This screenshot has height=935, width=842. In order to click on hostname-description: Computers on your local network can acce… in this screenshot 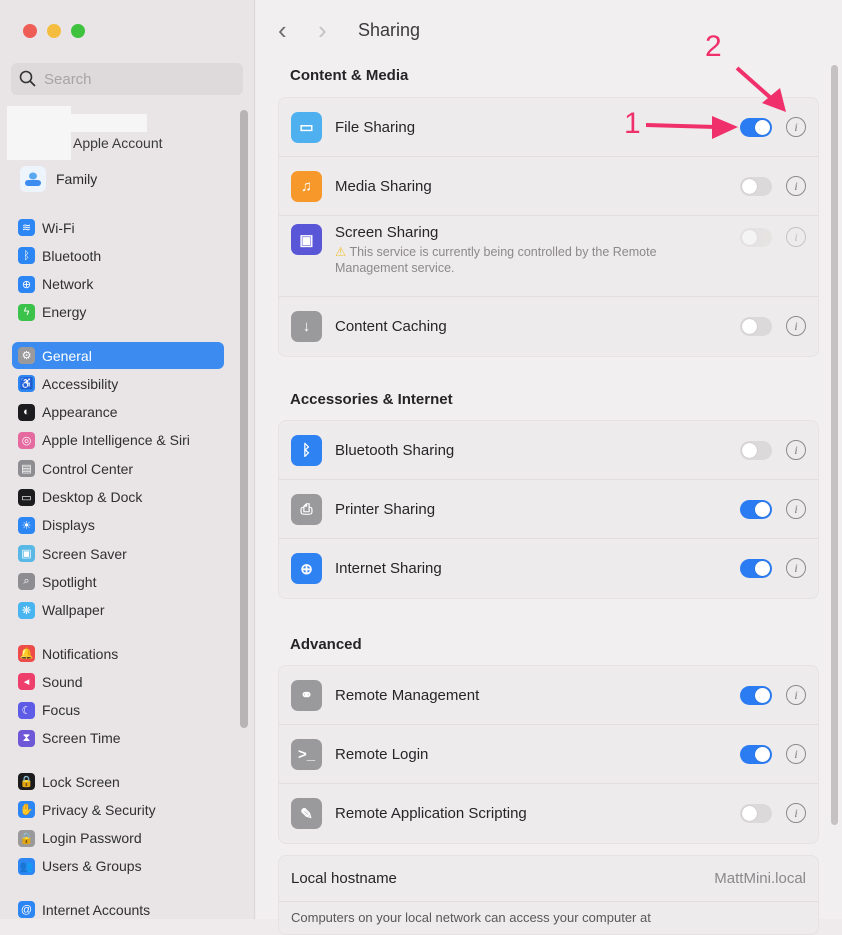, I will do `click(471, 917)`.